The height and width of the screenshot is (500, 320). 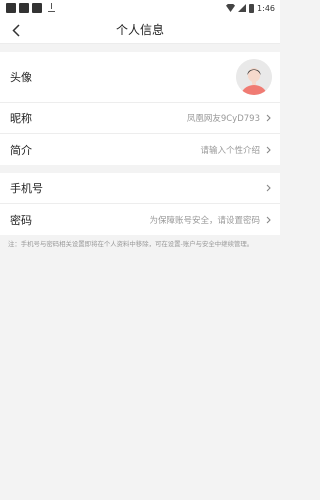 I want to click on password-value: 为保障账号安全，请设置密码, so click(x=204, y=220).